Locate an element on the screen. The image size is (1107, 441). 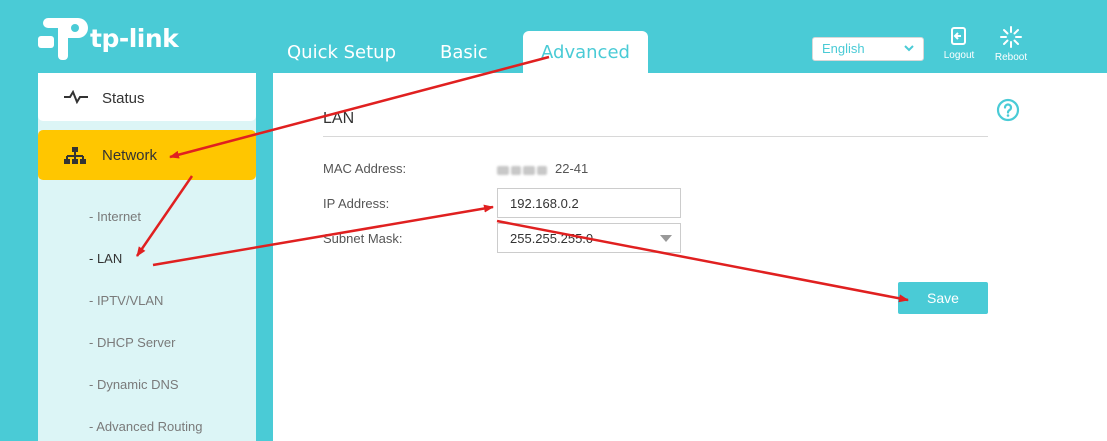
subnet-mask-select: 255.255.255.0 is located at coordinates (589, 238).